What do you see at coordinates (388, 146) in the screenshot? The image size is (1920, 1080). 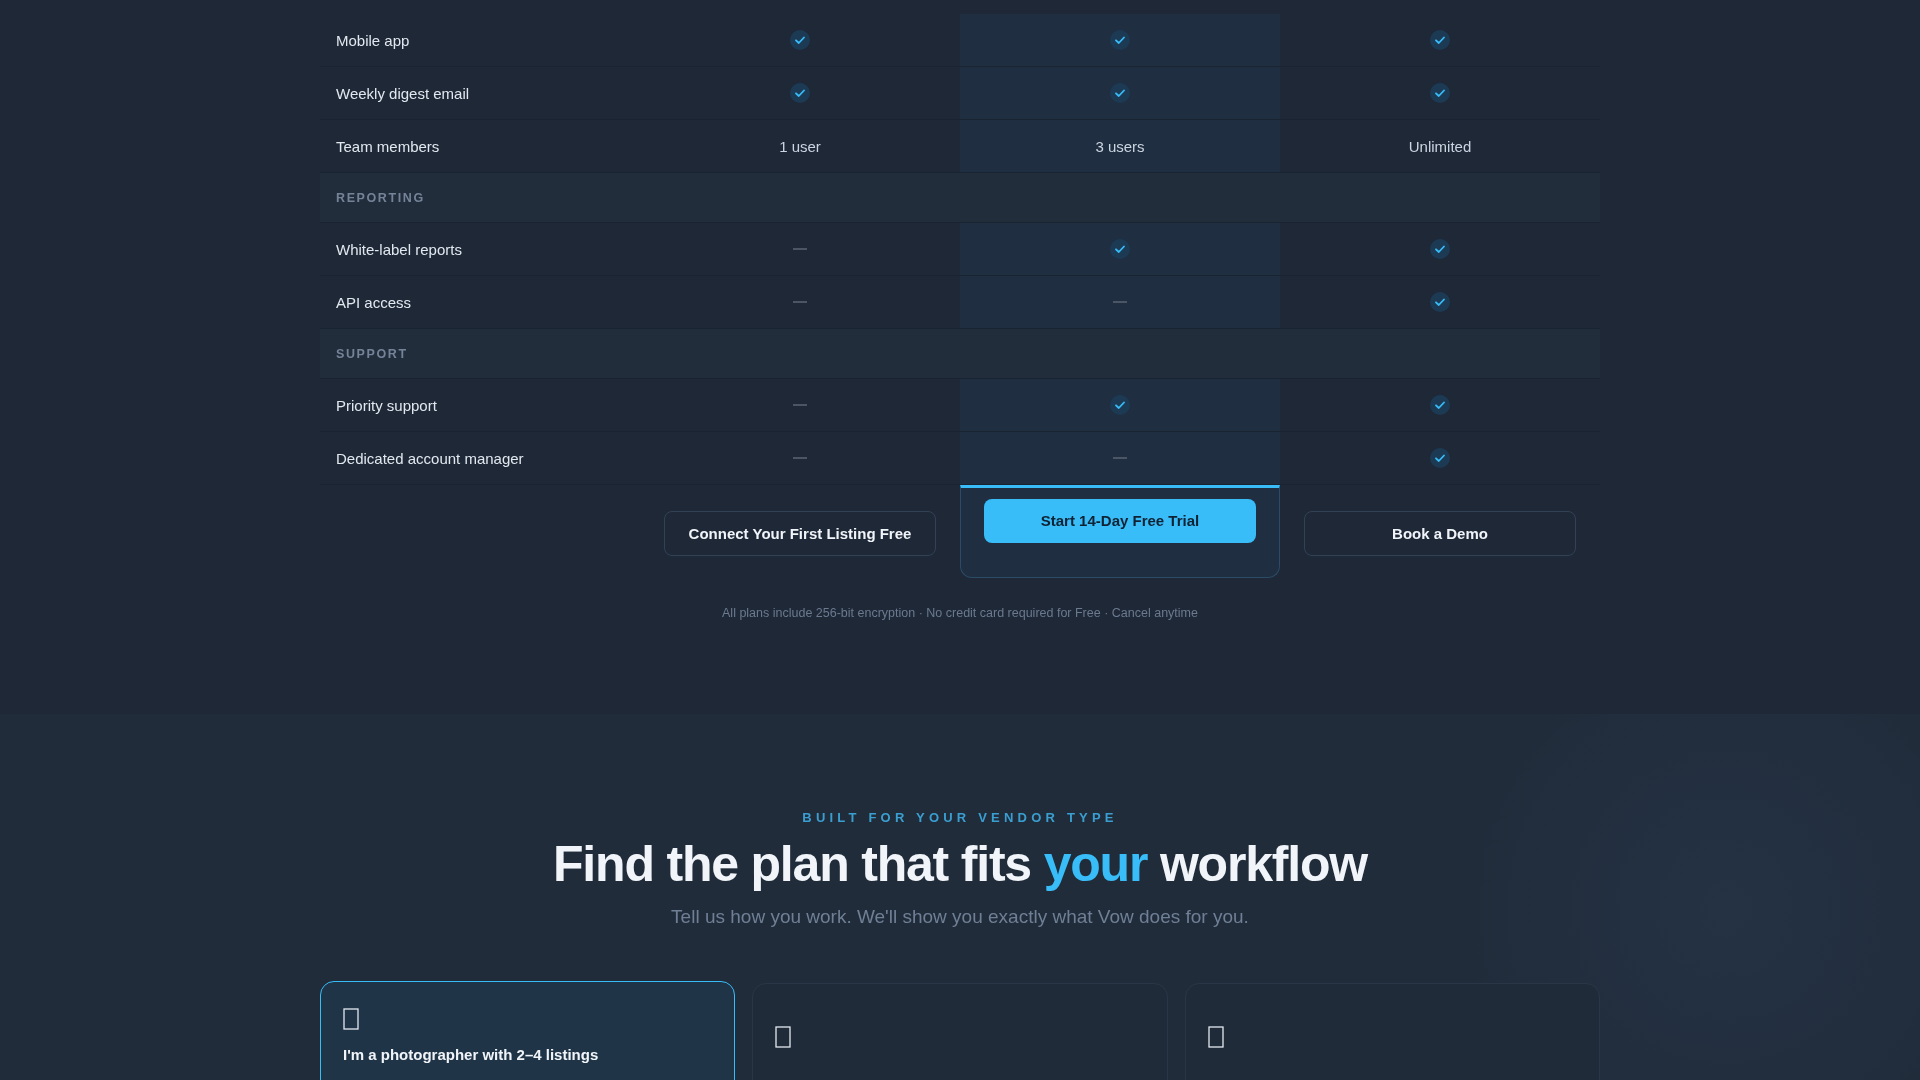 I see `feature-label: Team members` at bounding box center [388, 146].